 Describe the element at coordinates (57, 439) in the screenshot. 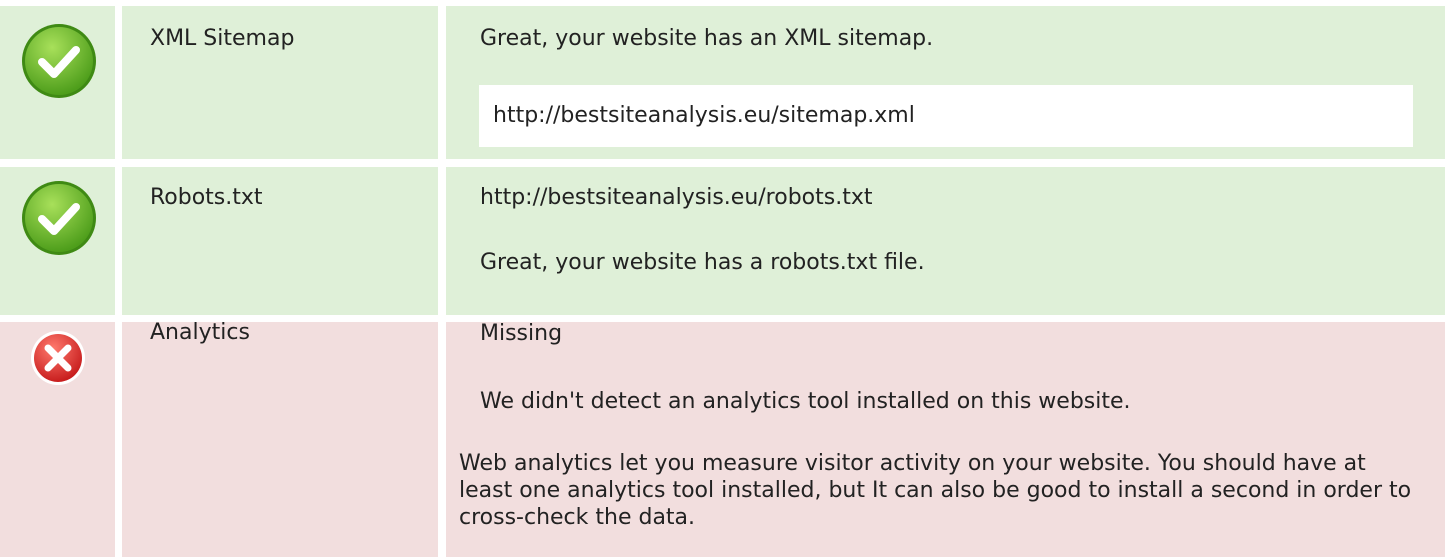

I see `analytics-status-cell` at that location.